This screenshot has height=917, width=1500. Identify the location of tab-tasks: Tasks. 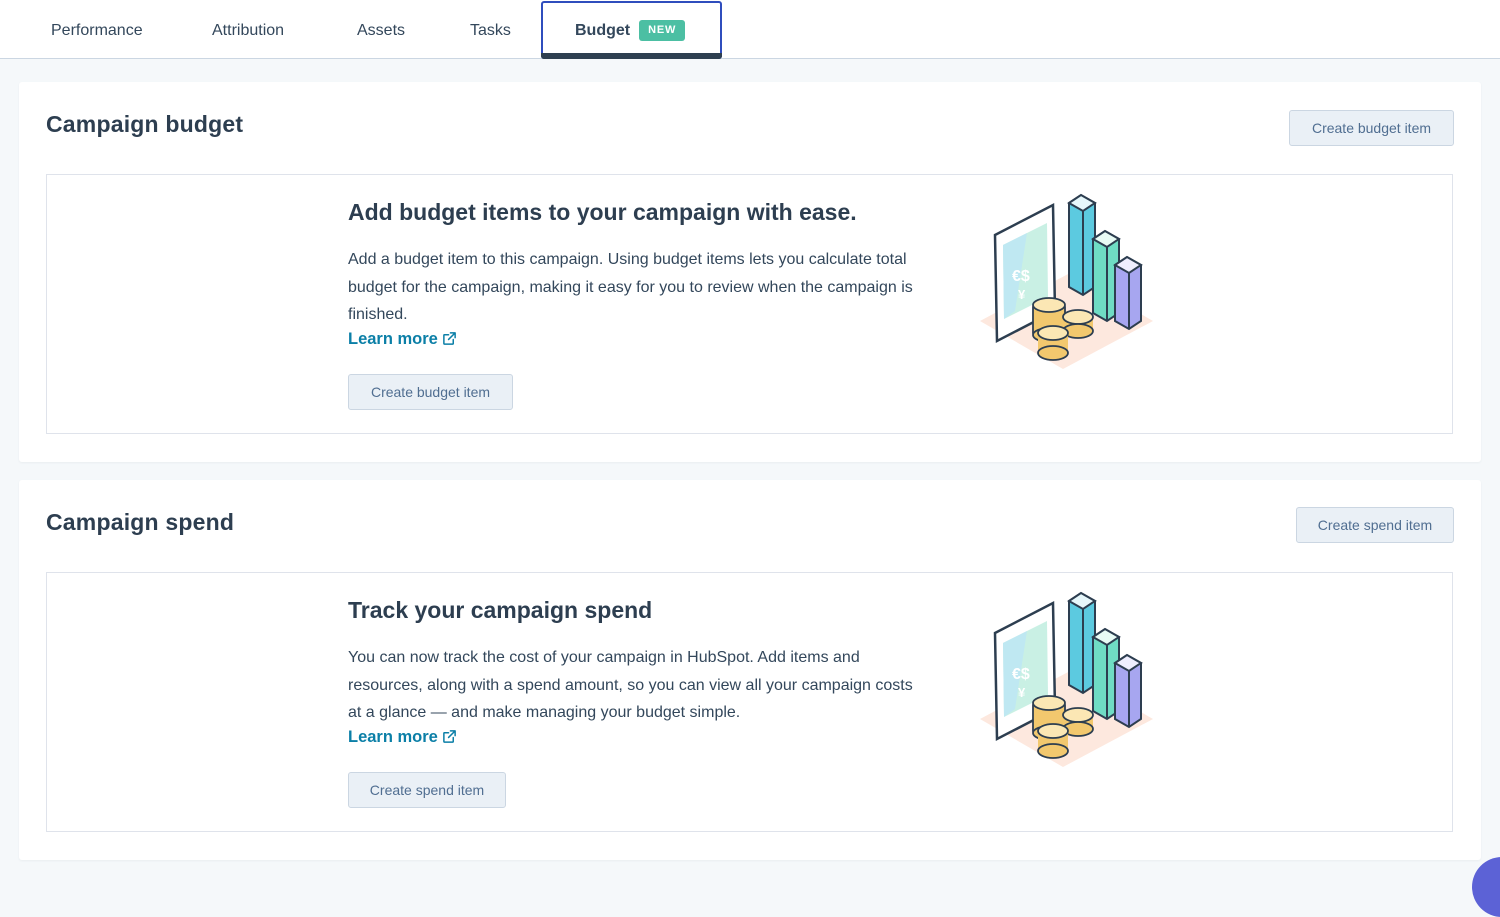
(490, 29).